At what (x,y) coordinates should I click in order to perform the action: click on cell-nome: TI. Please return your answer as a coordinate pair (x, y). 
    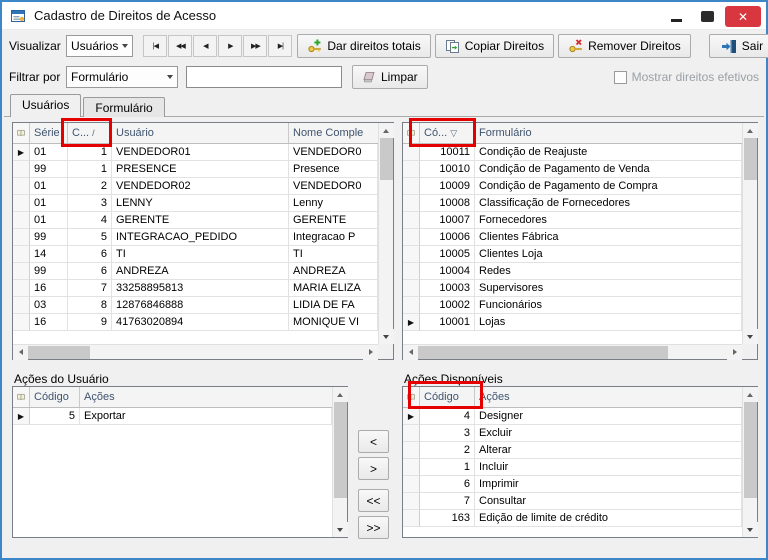
    Looking at the image, I should click on (333, 254).